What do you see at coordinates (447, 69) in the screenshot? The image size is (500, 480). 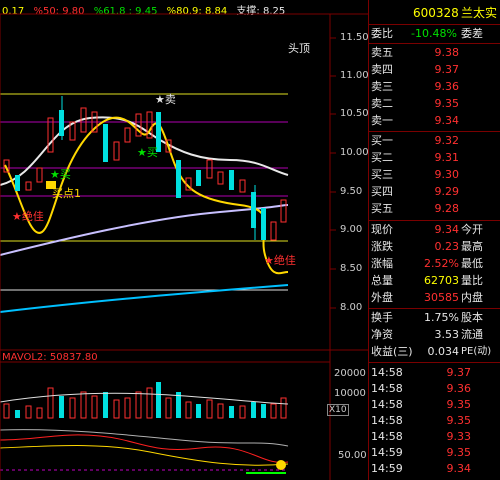 I see `ask-price: 9.37` at bounding box center [447, 69].